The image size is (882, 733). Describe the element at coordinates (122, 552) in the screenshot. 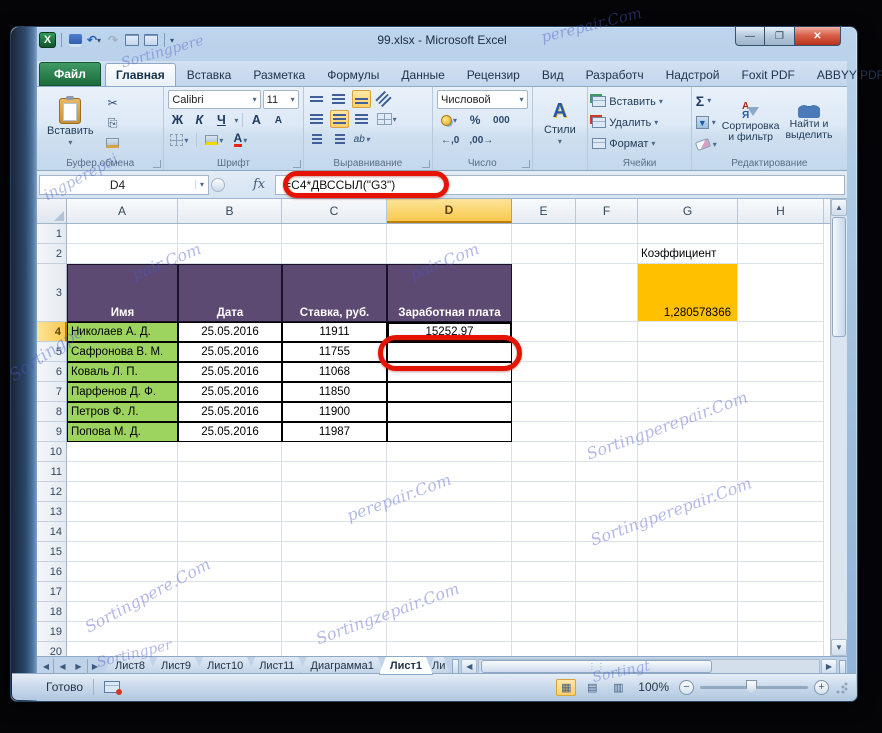

I see `cell-A15` at that location.